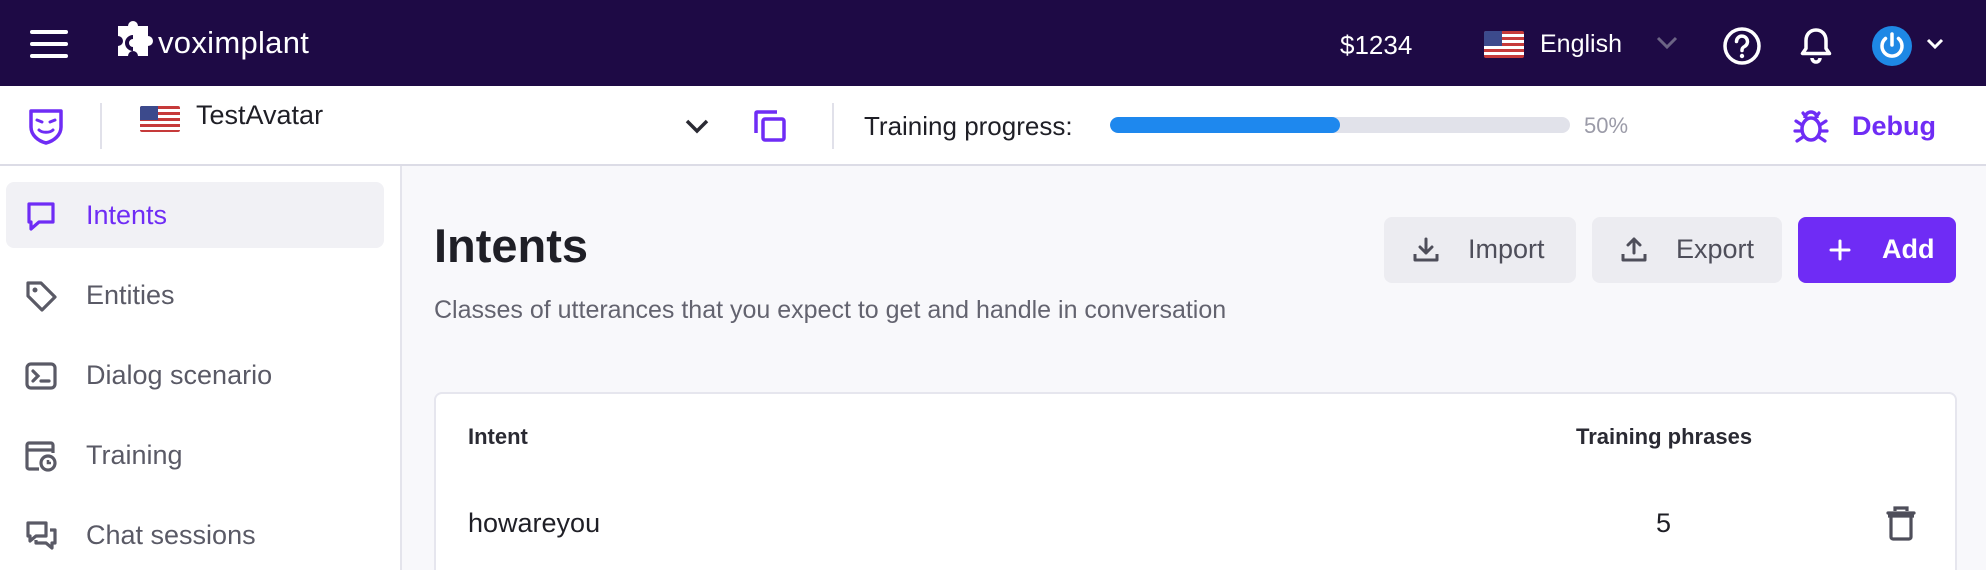  Describe the element at coordinates (49, 44) in the screenshot. I see `menu-icon` at that location.